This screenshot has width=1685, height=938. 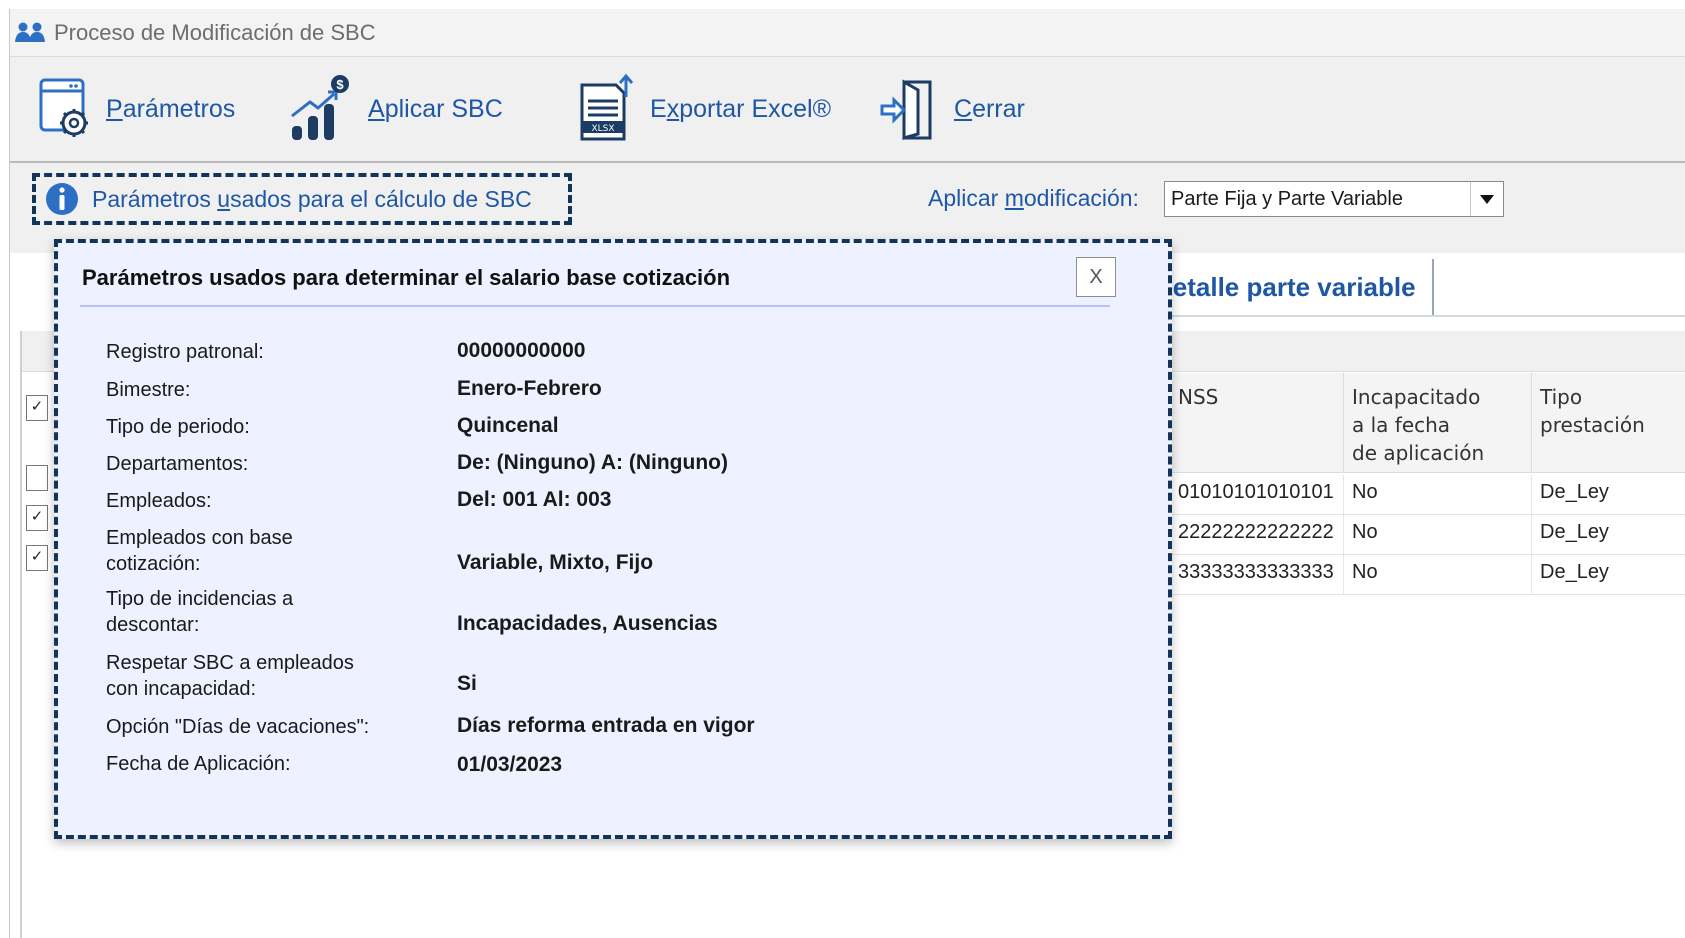 I want to click on param-label-line: con incapacidad:, so click(x=181, y=689).